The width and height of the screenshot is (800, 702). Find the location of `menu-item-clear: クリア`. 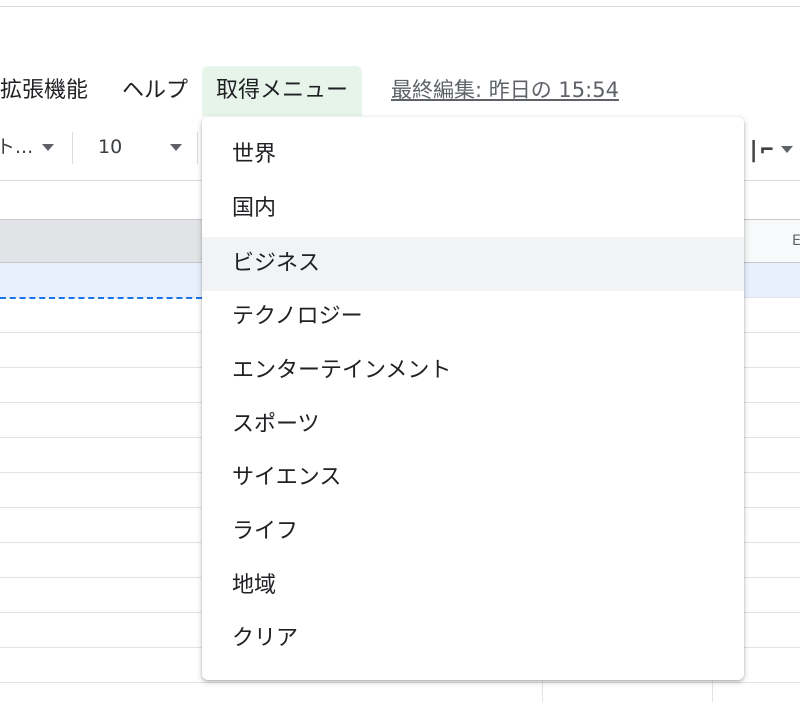

menu-item-clear: クリア is located at coordinates (473, 639).